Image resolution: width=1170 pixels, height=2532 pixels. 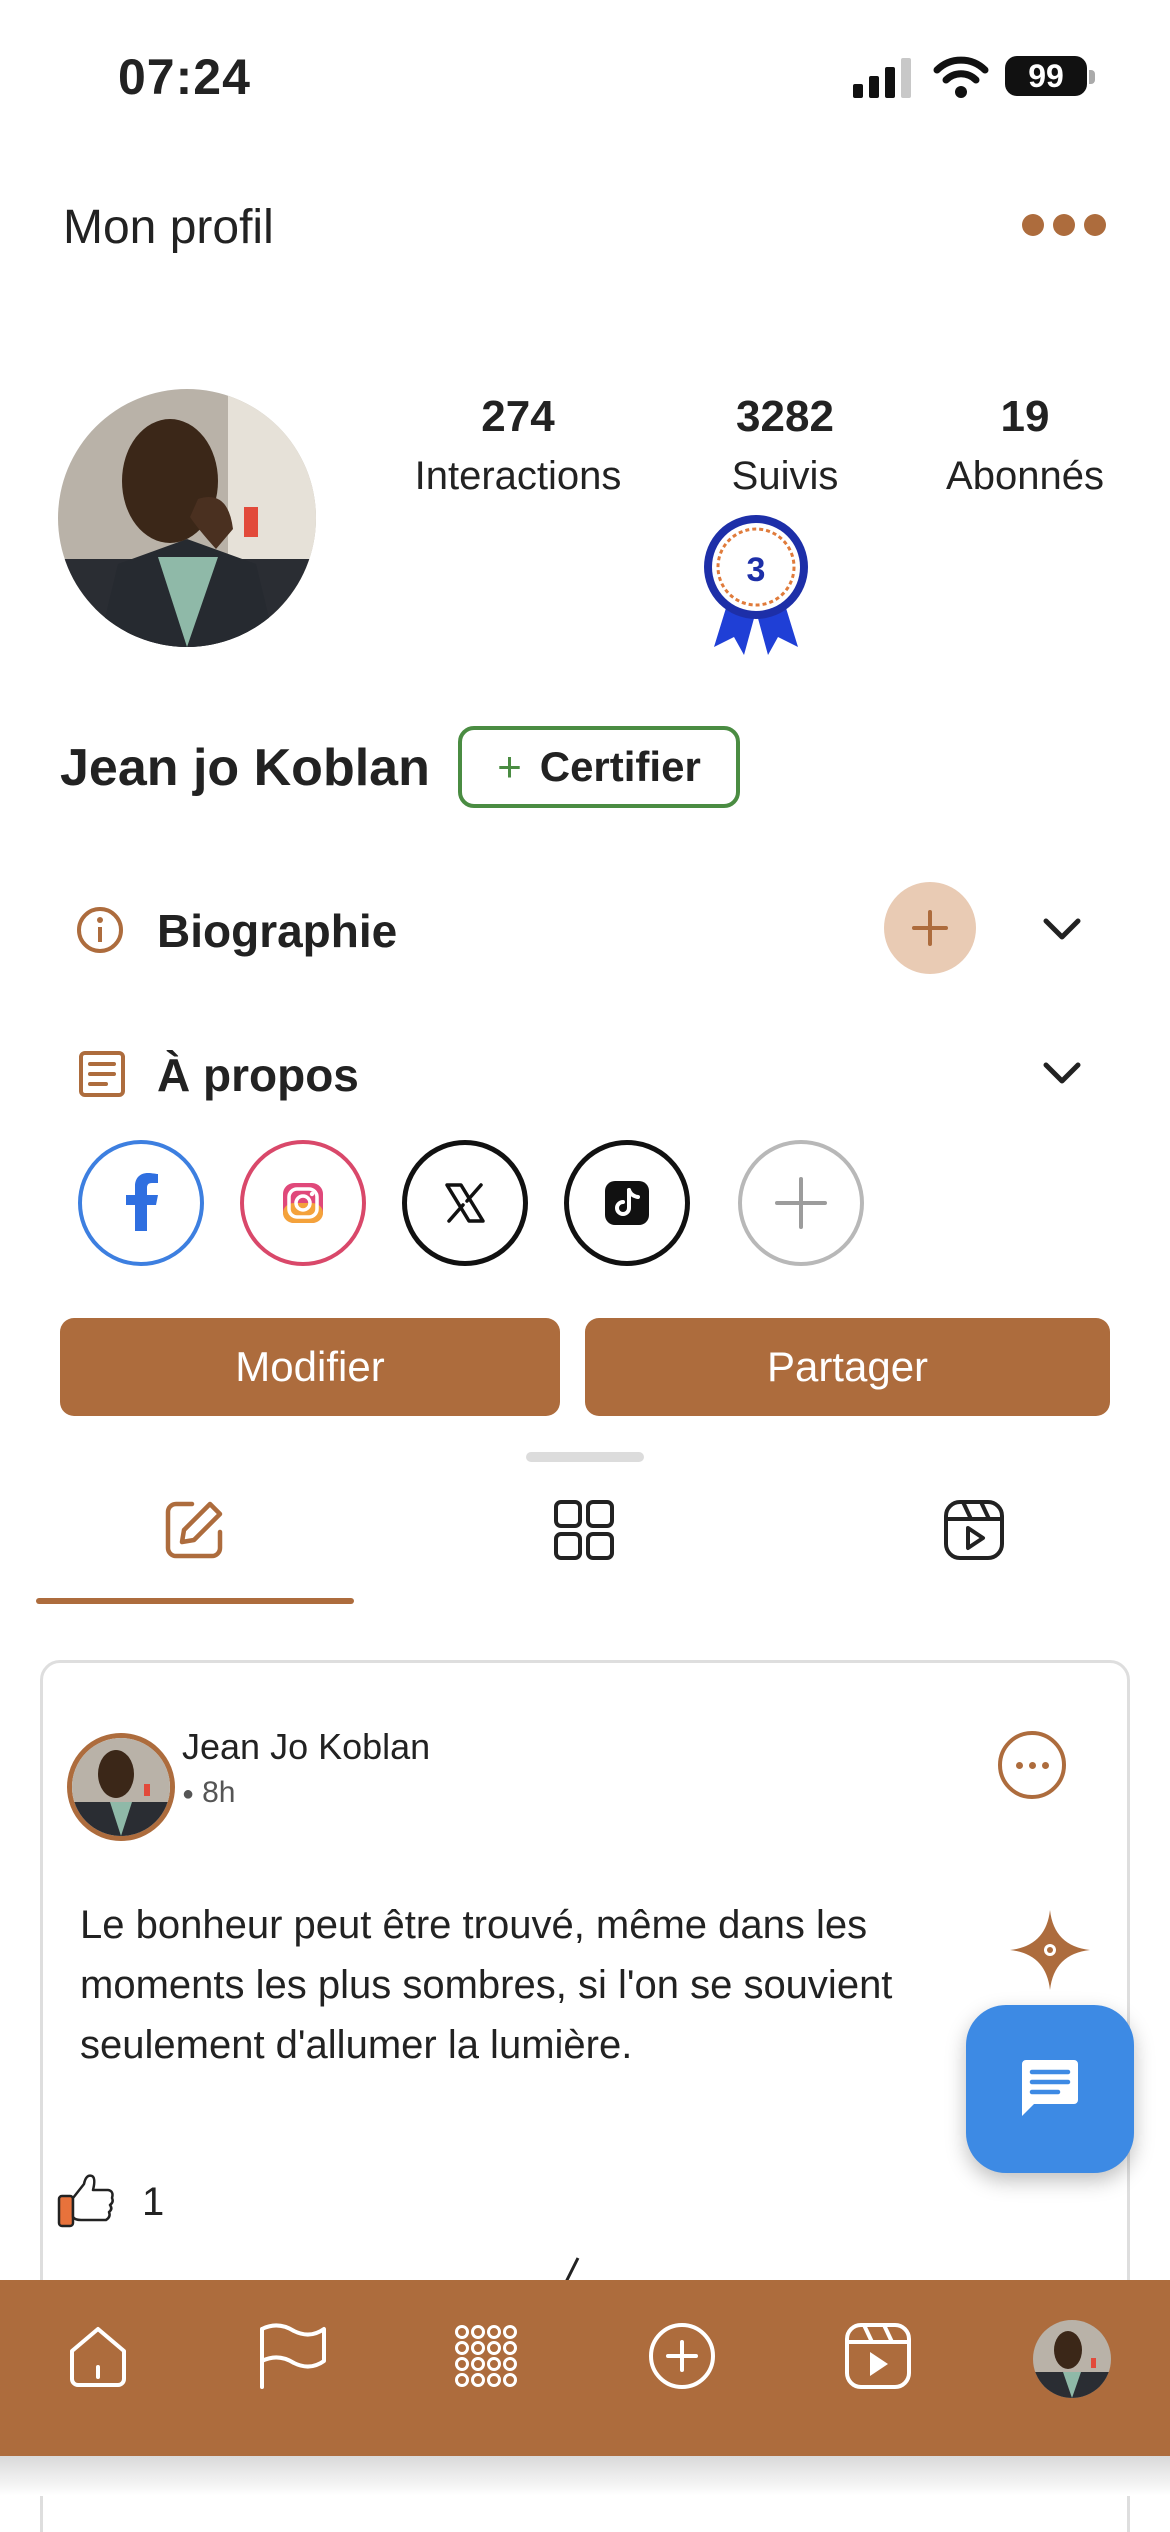 I want to click on apps-icon, so click(x=486, y=2356).